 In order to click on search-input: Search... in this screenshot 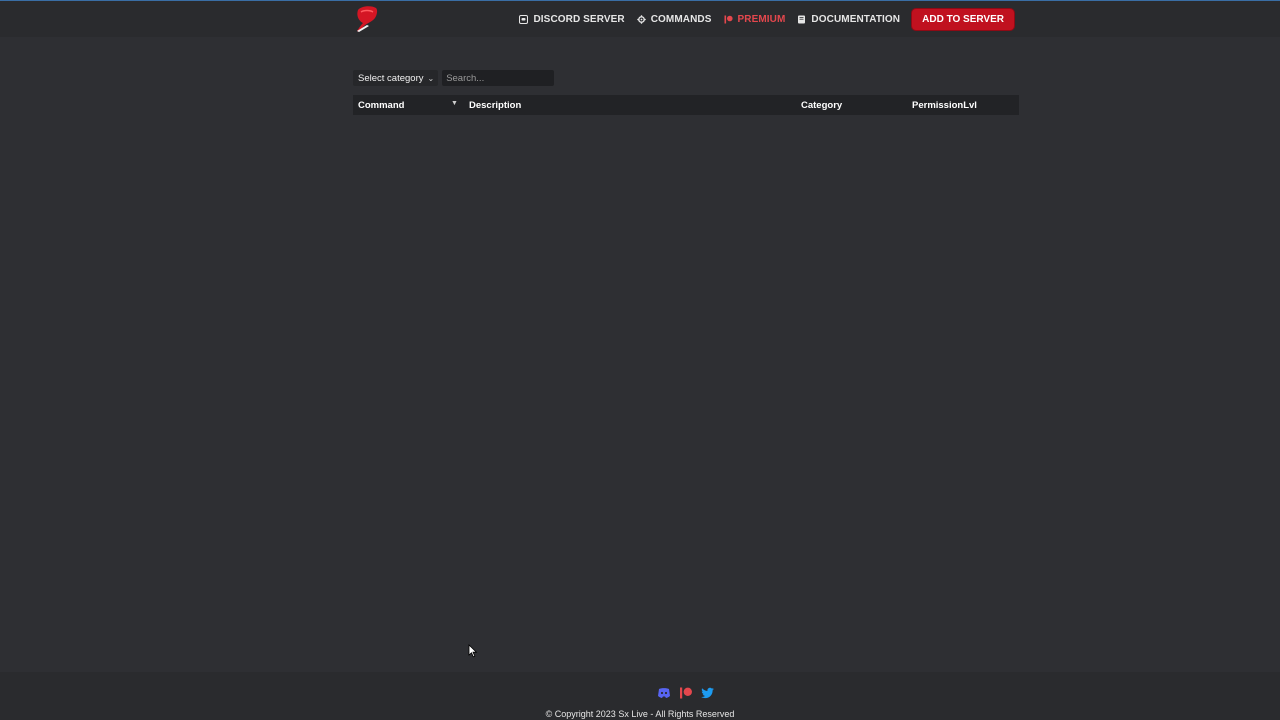, I will do `click(498, 78)`.